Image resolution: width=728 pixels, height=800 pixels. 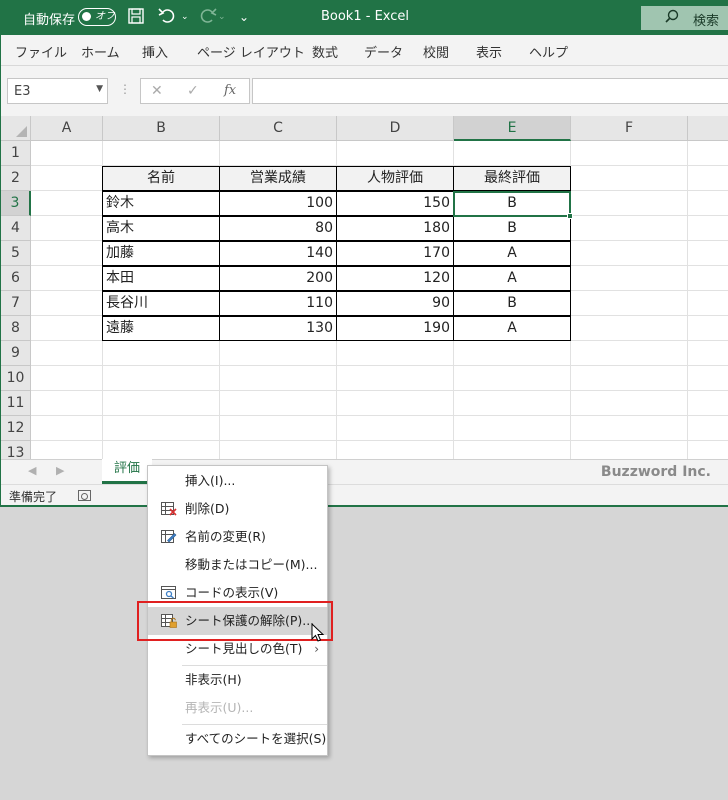 What do you see at coordinates (21, 131) in the screenshot?
I see `select-all-triangle-icon` at bounding box center [21, 131].